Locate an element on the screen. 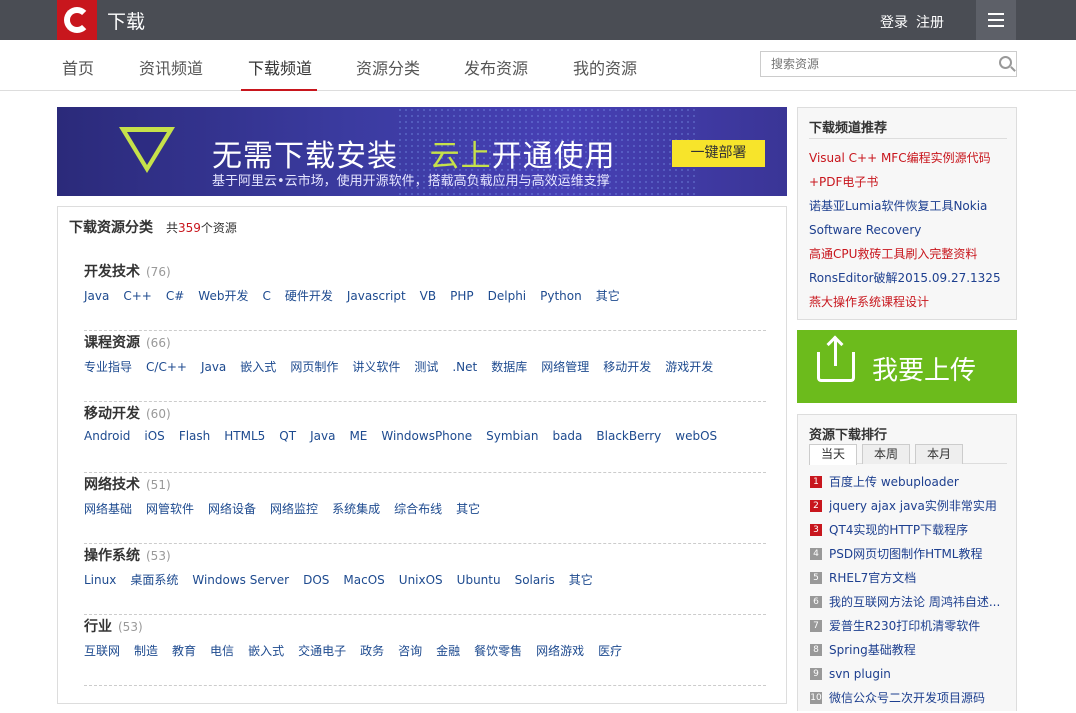 The image size is (1076, 713). category-link: 网络管理 is located at coordinates (565, 367).